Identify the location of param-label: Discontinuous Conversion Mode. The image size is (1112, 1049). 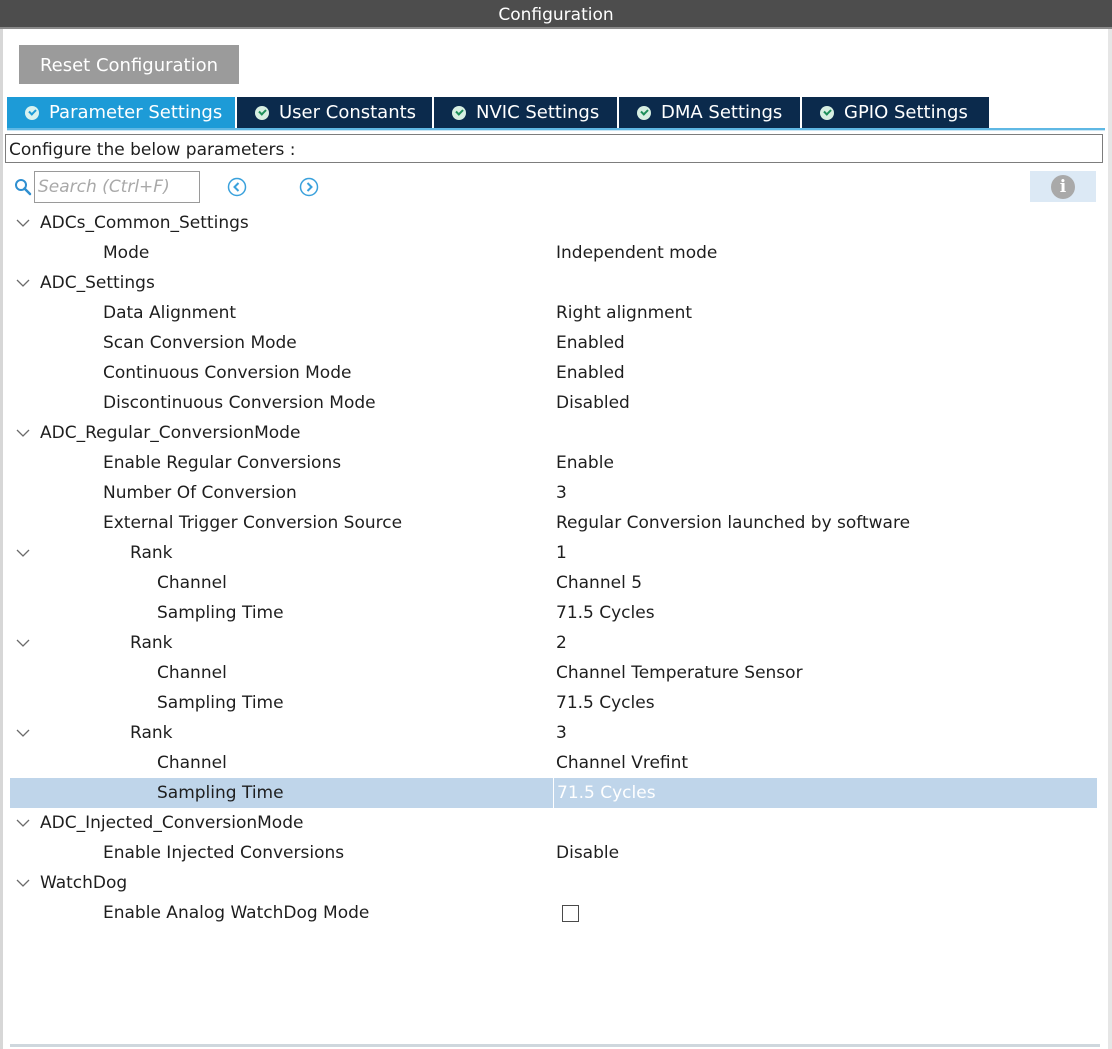
(239, 403).